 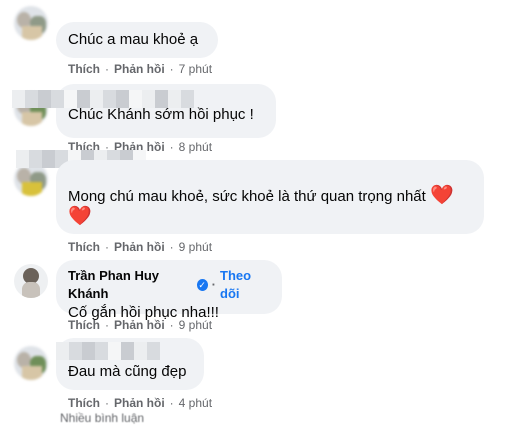 What do you see at coordinates (195, 403) in the screenshot?
I see `comment-timestamp: 4 phút` at bounding box center [195, 403].